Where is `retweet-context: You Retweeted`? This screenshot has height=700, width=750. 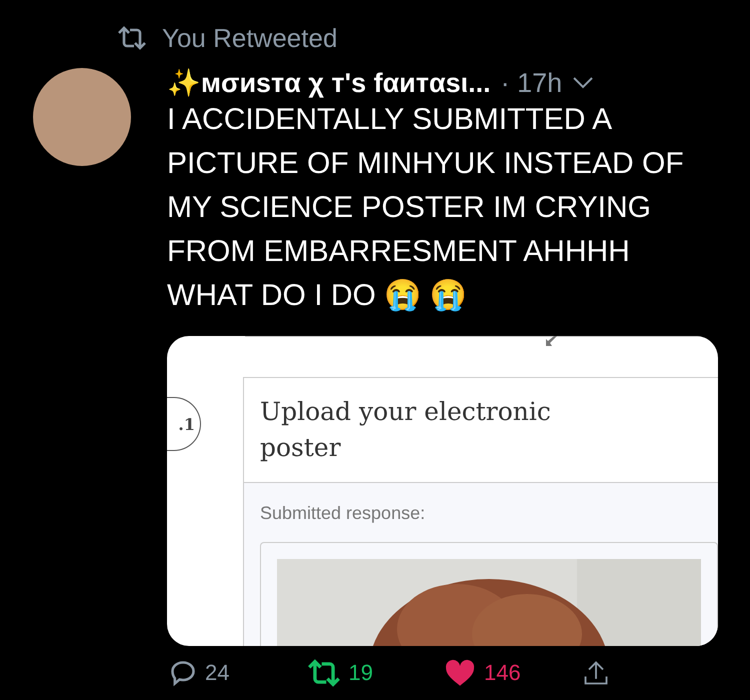 retweet-context: You Retweeted is located at coordinates (250, 38).